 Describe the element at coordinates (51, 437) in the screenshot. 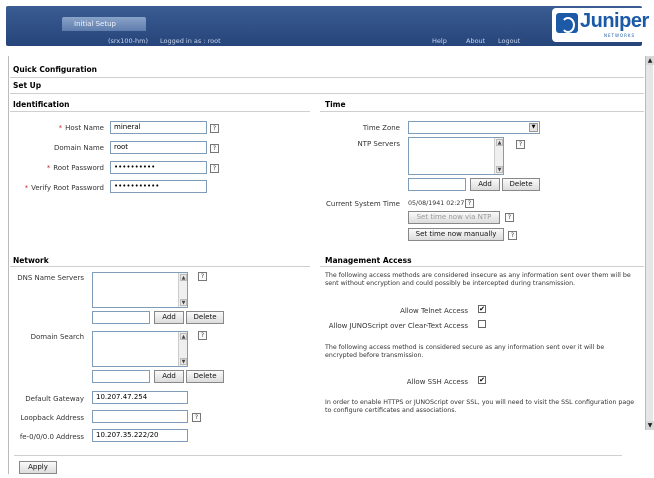

I see `fe-address-label: fe-0/0/0.0 Address` at that location.